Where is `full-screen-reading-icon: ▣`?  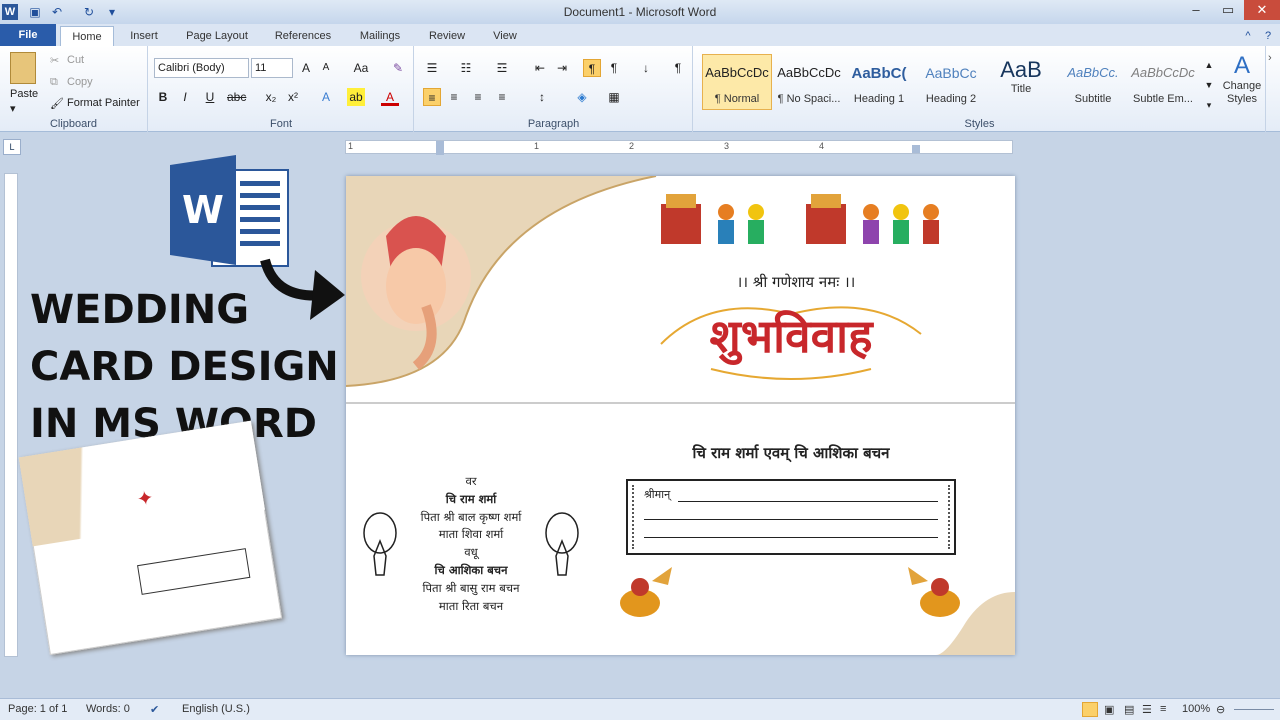
full-screen-reading-icon: ▣ is located at coordinates (1109, 709).